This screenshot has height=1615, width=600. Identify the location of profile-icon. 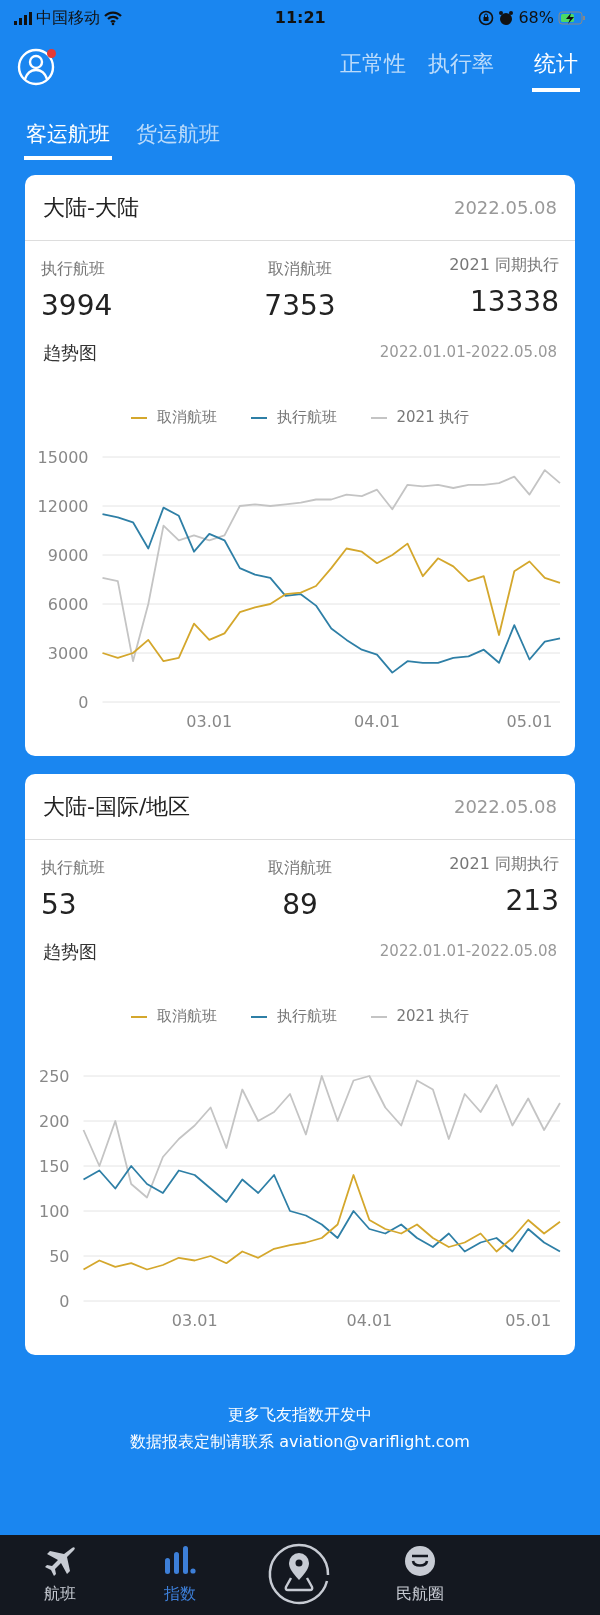
(36, 67).